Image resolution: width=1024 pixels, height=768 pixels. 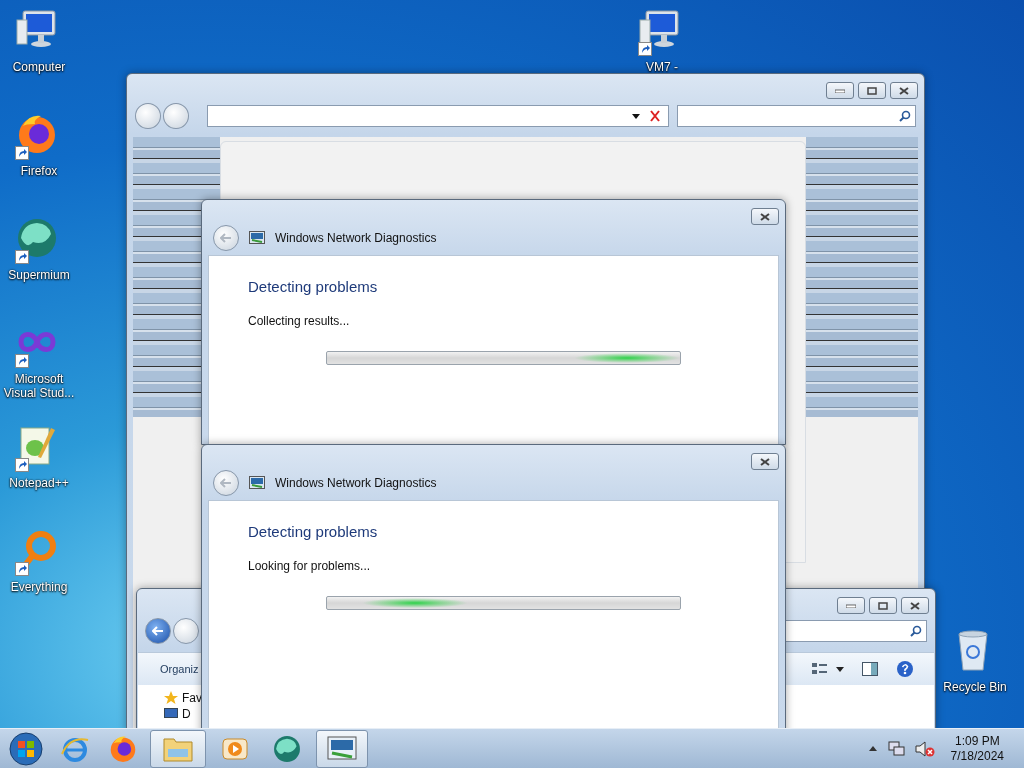 What do you see at coordinates (192, 698) in the screenshot?
I see `nav-item: Fav` at bounding box center [192, 698].